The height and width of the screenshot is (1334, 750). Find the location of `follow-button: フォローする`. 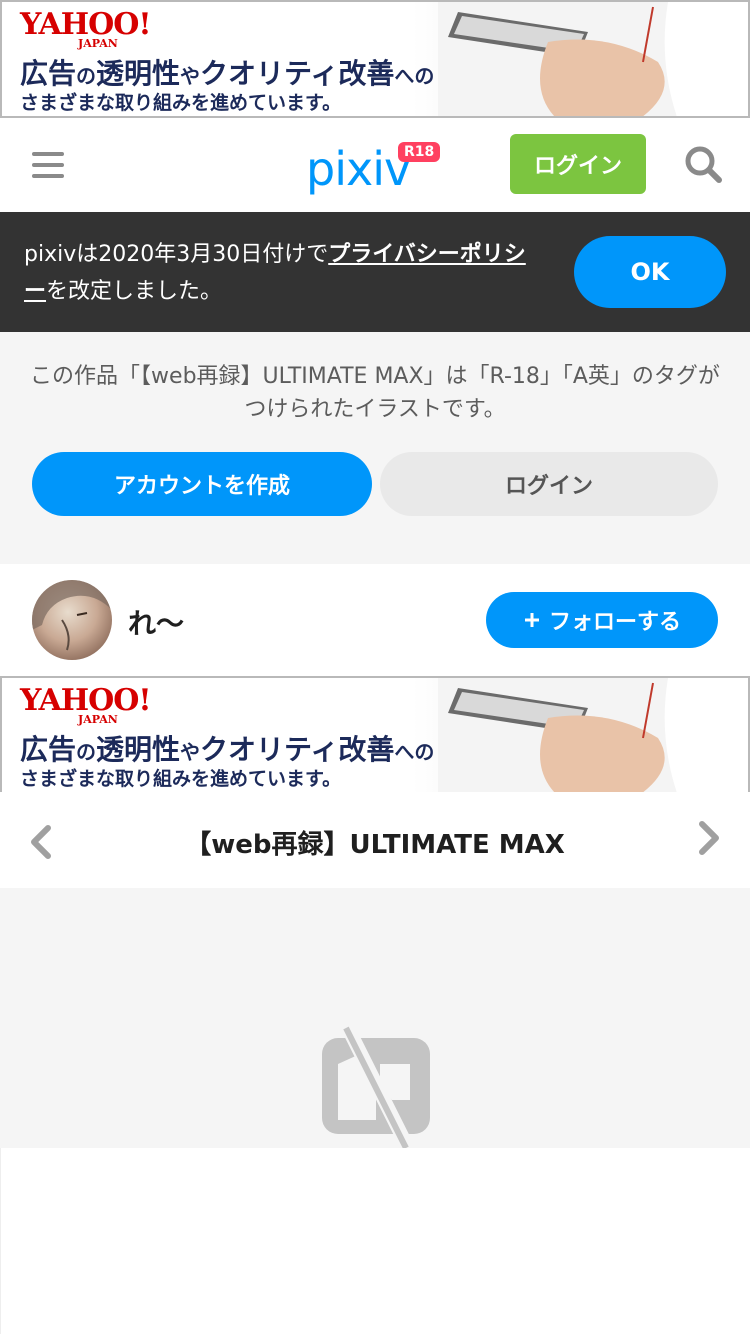

follow-button: フォローする is located at coordinates (602, 620).